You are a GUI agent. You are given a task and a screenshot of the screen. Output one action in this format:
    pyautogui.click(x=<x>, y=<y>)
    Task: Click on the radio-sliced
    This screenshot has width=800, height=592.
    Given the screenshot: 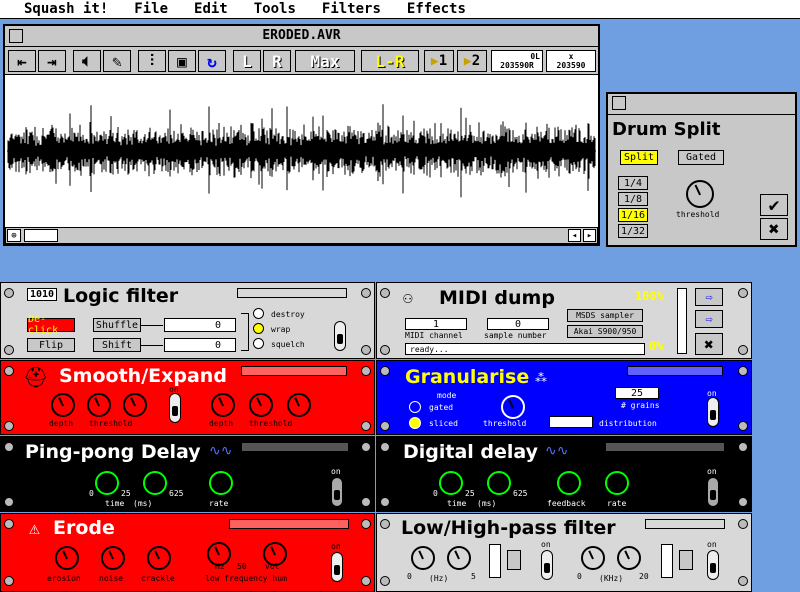 What is the action you would take?
    pyautogui.click(x=415, y=423)
    